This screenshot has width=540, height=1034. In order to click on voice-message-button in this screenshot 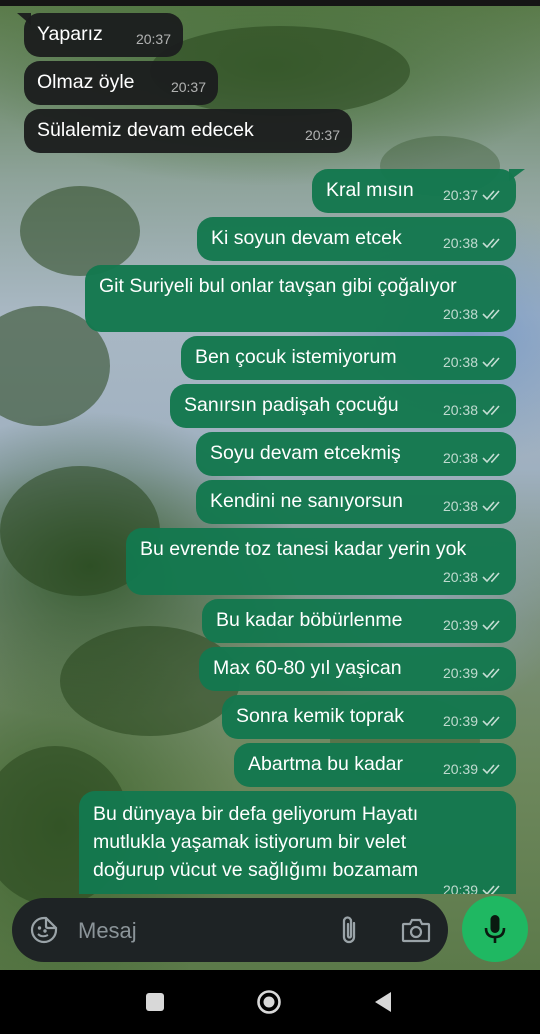, I will do `click(495, 929)`.